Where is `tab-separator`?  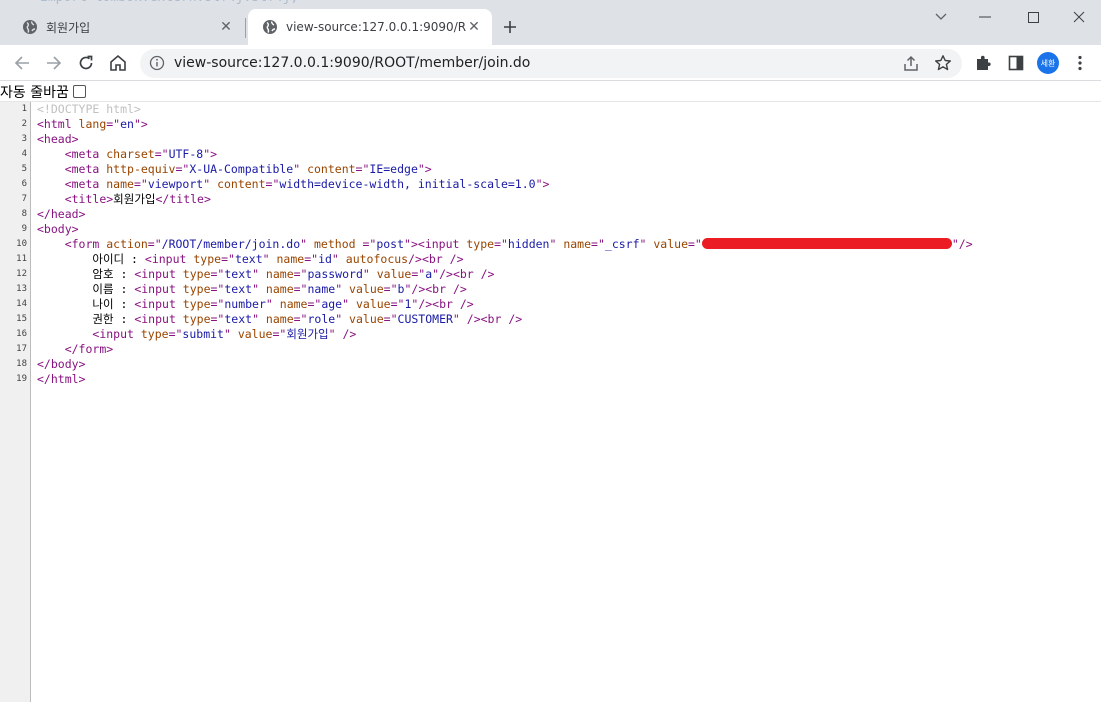 tab-separator is located at coordinates (245, 28).